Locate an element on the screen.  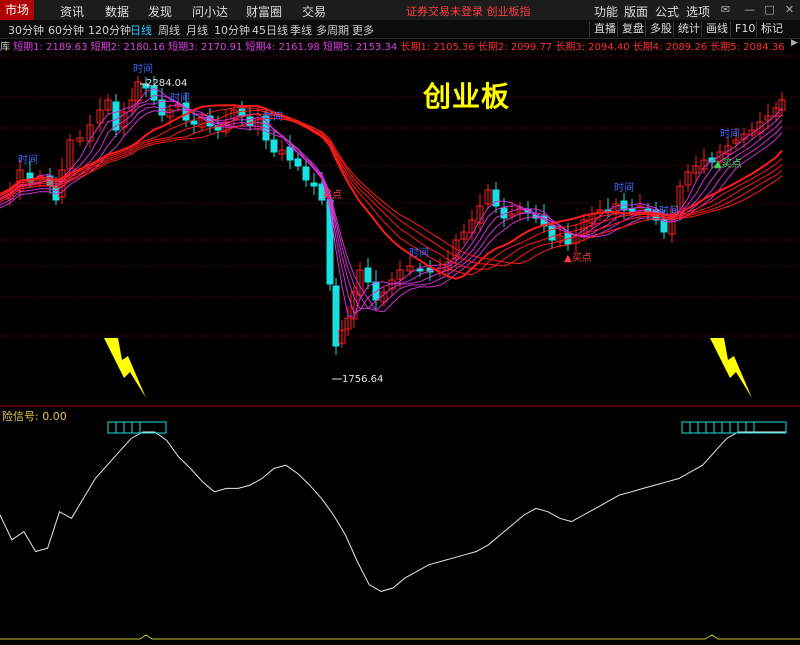
time-signal-4: 时间 is located at coordinates (28, 160).